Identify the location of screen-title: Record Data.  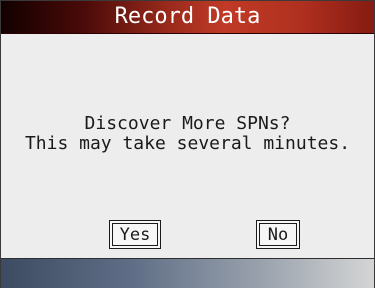
(187, 17).